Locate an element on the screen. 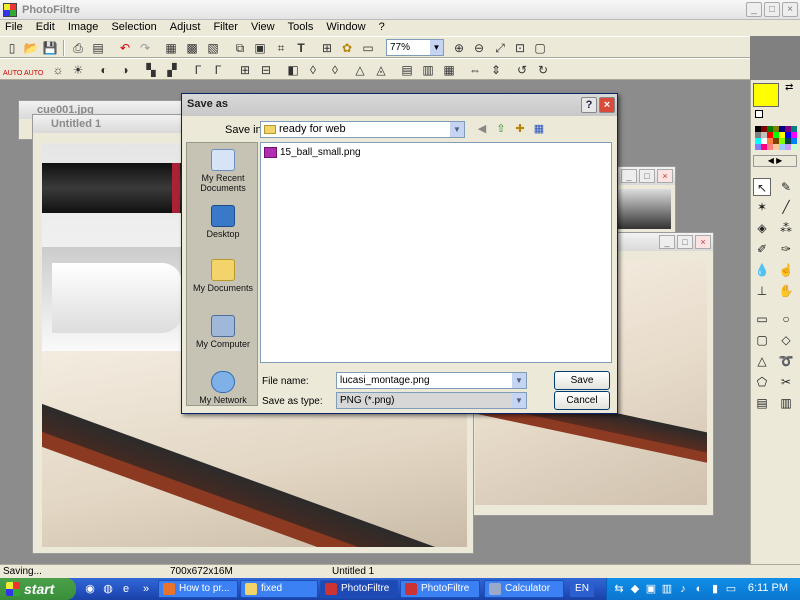 This screenshot has height=600, width=800. brightness-plus-icon: ☀ is located at coordinates (78, 70).